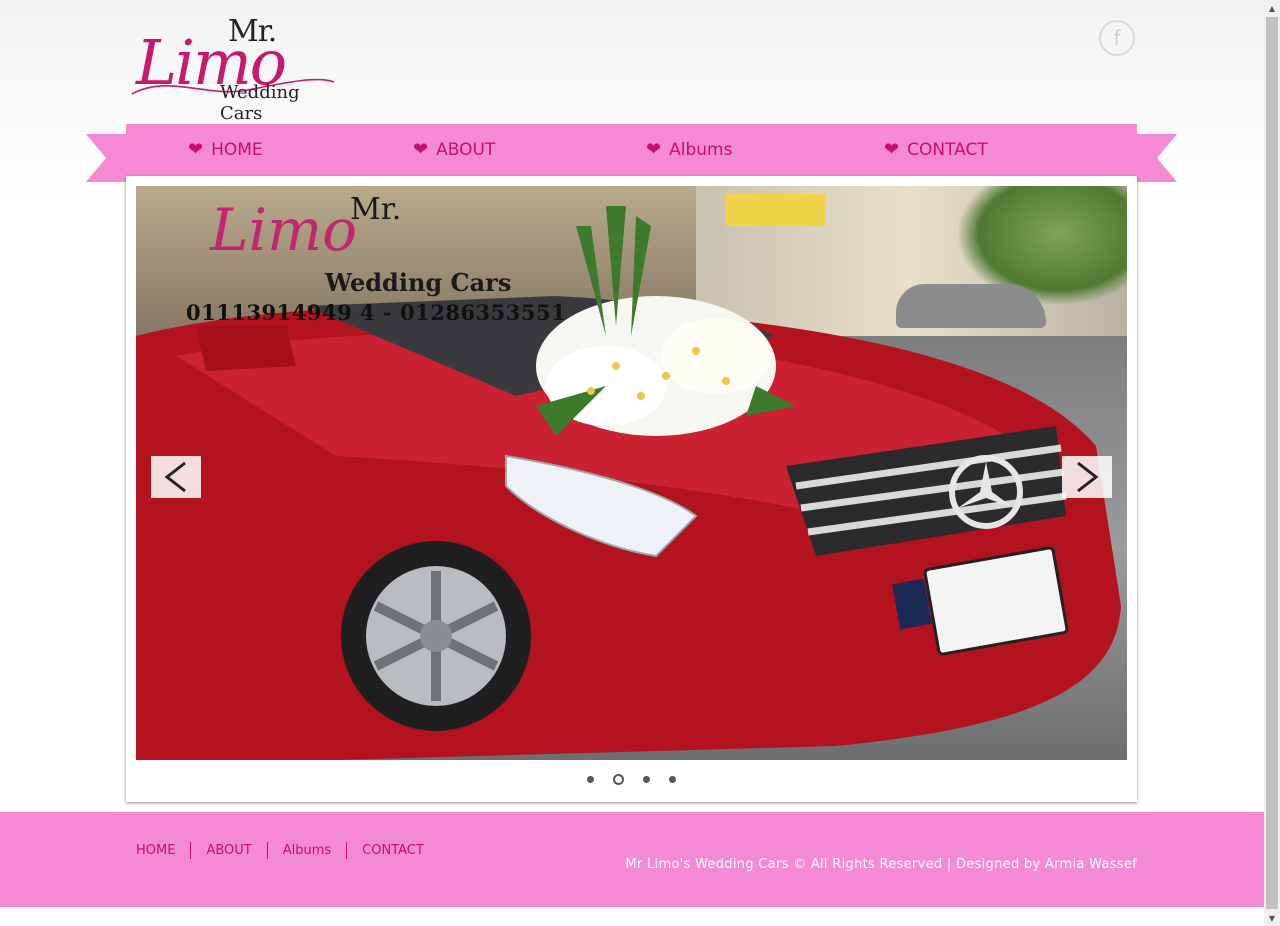 The width and height of the screenshot is (1280, 926). I want to click on page-scrollbar: ▲ ▼, so click(1272, 463).